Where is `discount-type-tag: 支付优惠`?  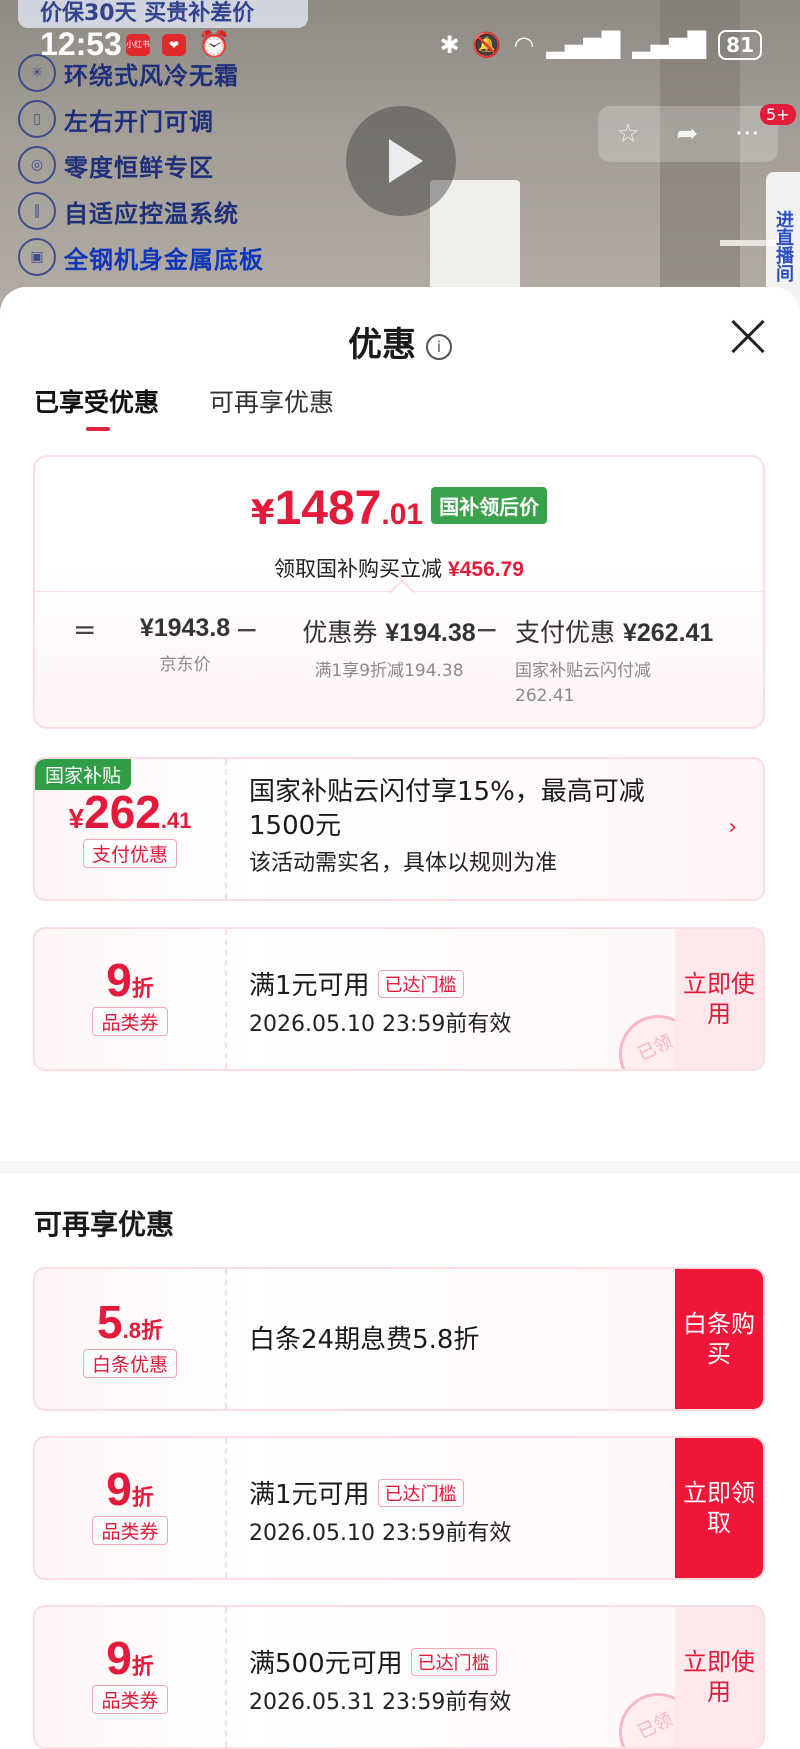
discount-type-tag: 支付优惠 is located at coordinates (129, 853).